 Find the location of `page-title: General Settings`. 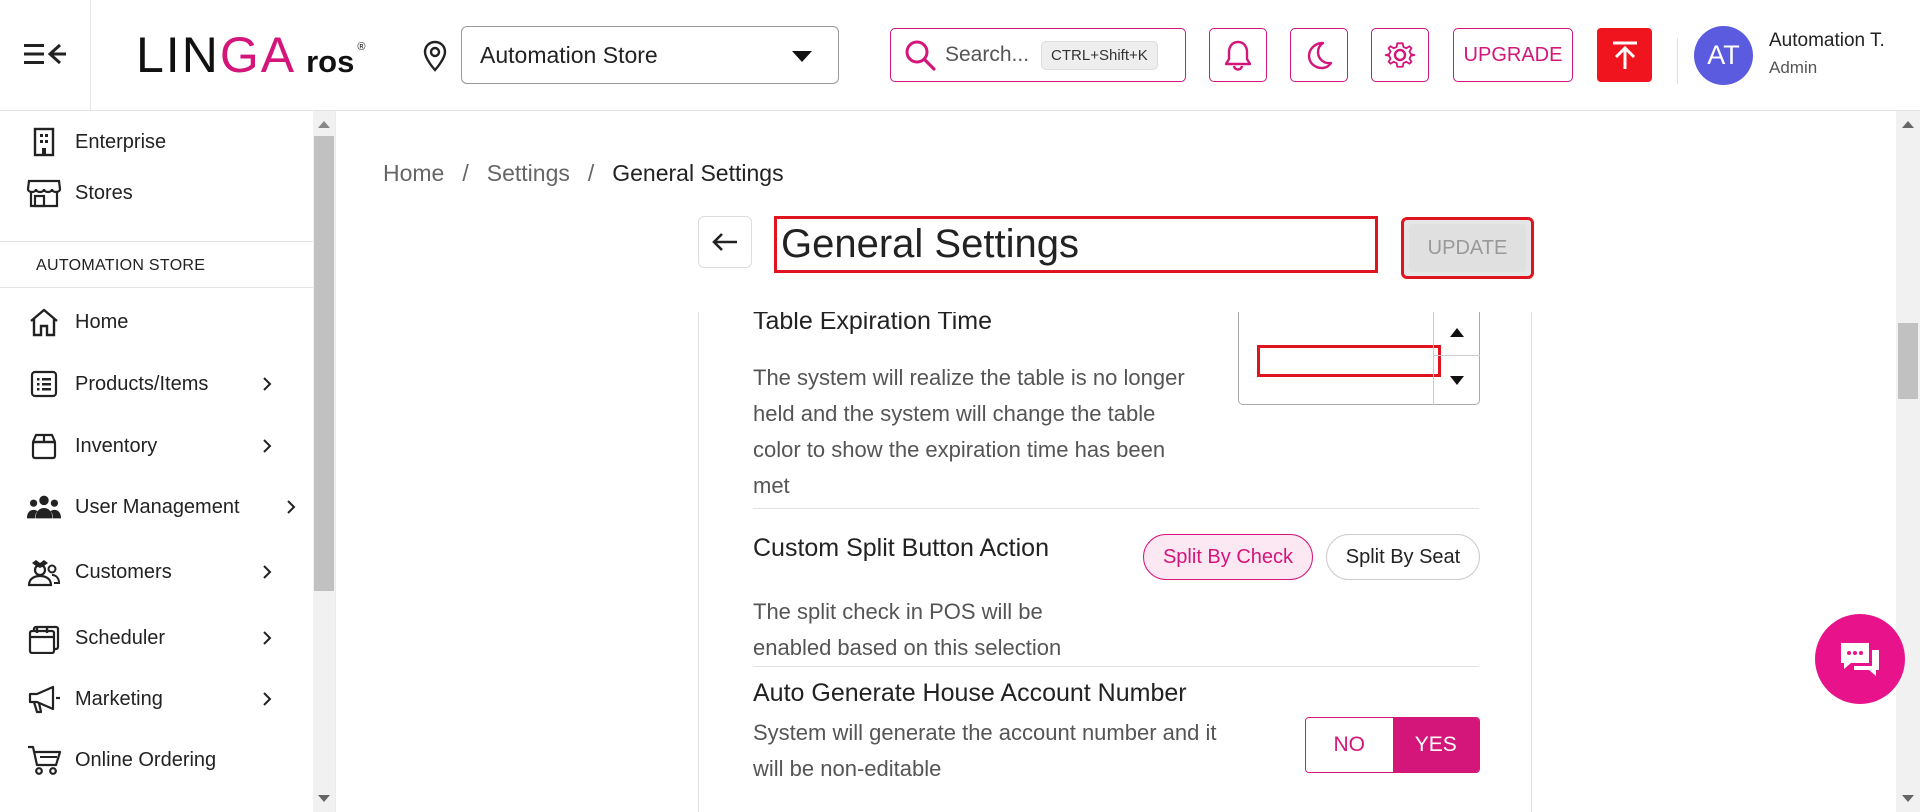

page-title: General Settings is located at coordinates (1076, 244).